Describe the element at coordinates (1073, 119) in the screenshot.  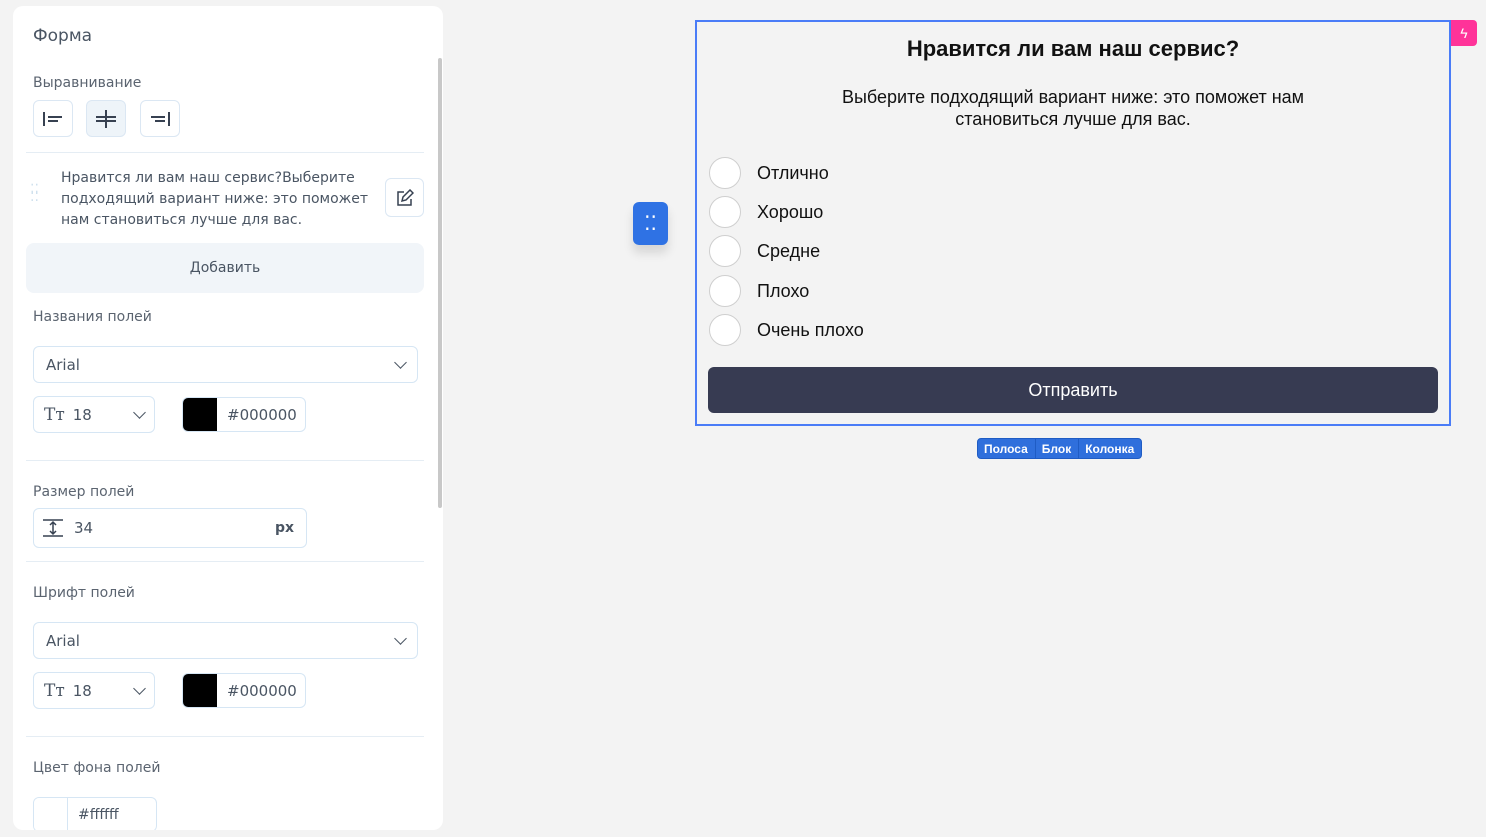
I see `subtitle-line: становиться лучше для вас.` at that location.